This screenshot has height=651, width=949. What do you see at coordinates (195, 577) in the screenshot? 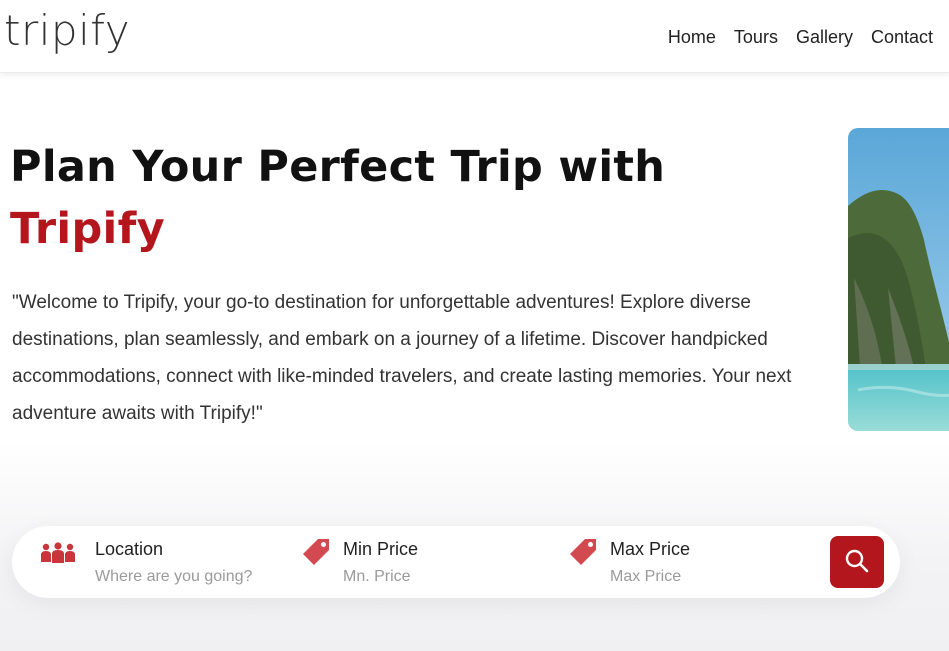
I see `location-input` at bounding box center [195, 577].